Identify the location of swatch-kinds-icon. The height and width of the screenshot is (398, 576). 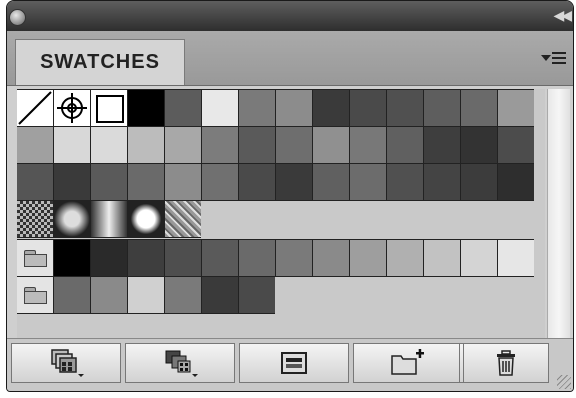
(181, 363).